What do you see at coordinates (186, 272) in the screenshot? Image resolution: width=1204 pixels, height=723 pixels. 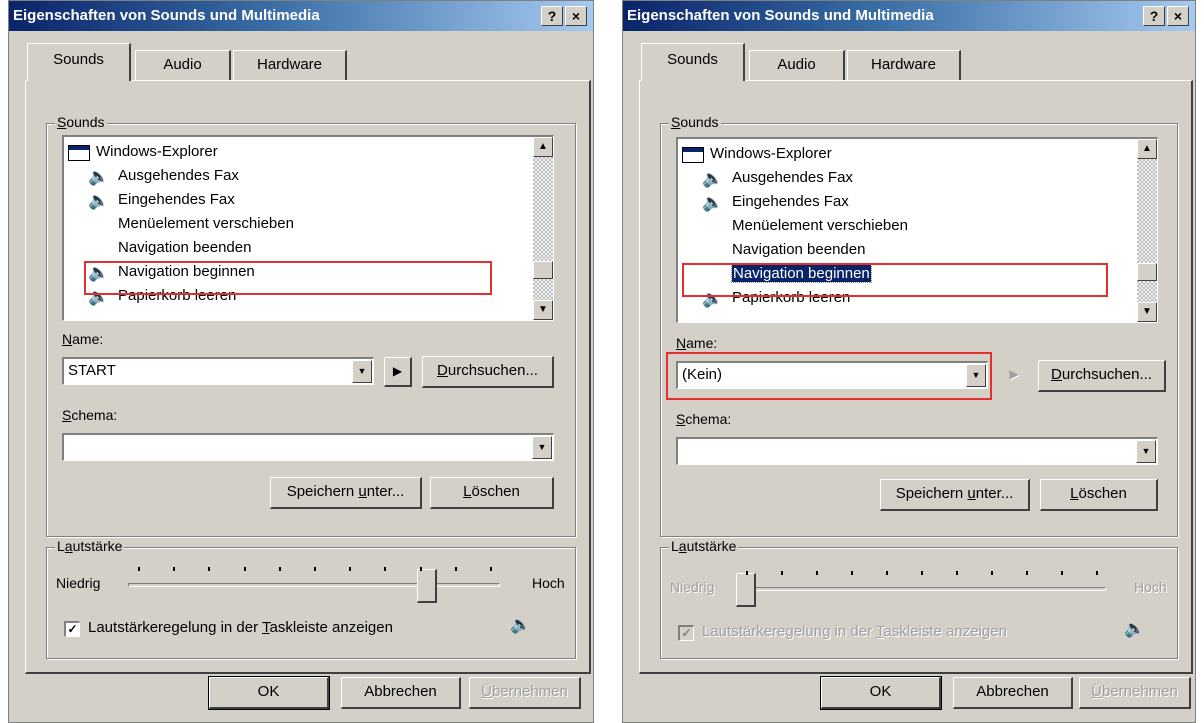 I see `list-item: Navigation beginnen` at bounding box center [186, 272].